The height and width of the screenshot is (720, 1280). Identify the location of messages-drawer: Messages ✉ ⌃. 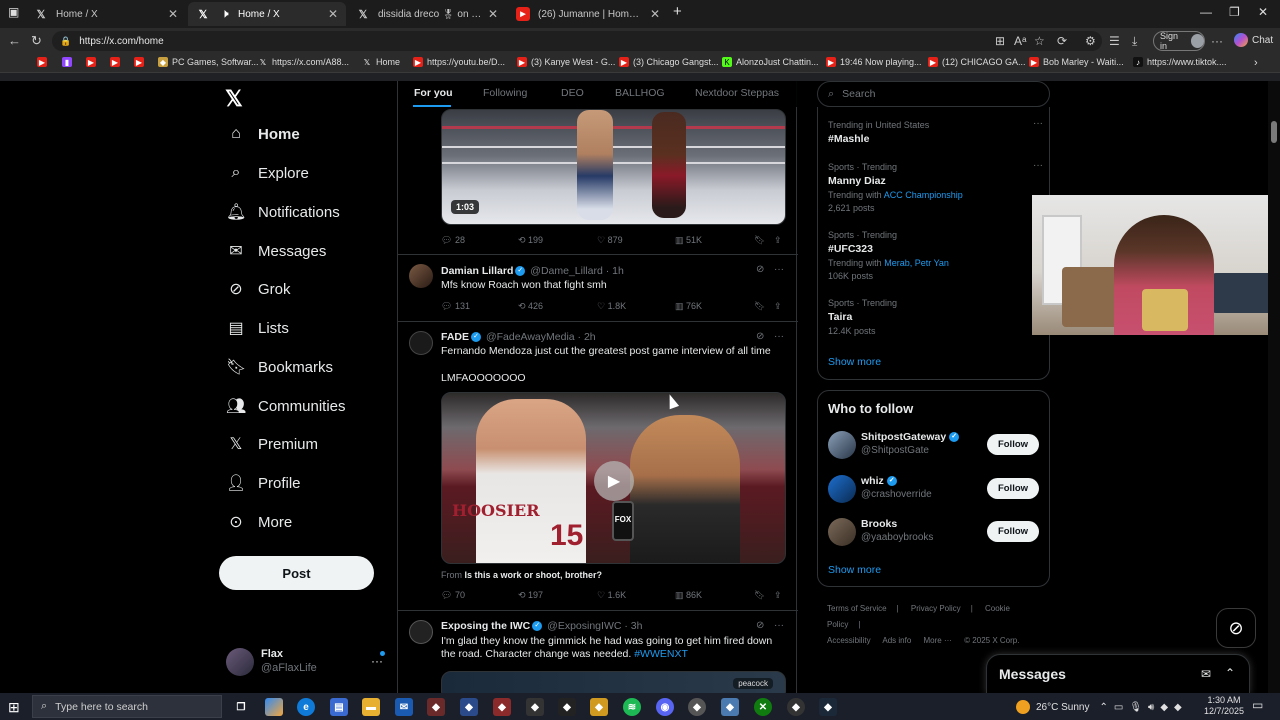
(1118, 673).